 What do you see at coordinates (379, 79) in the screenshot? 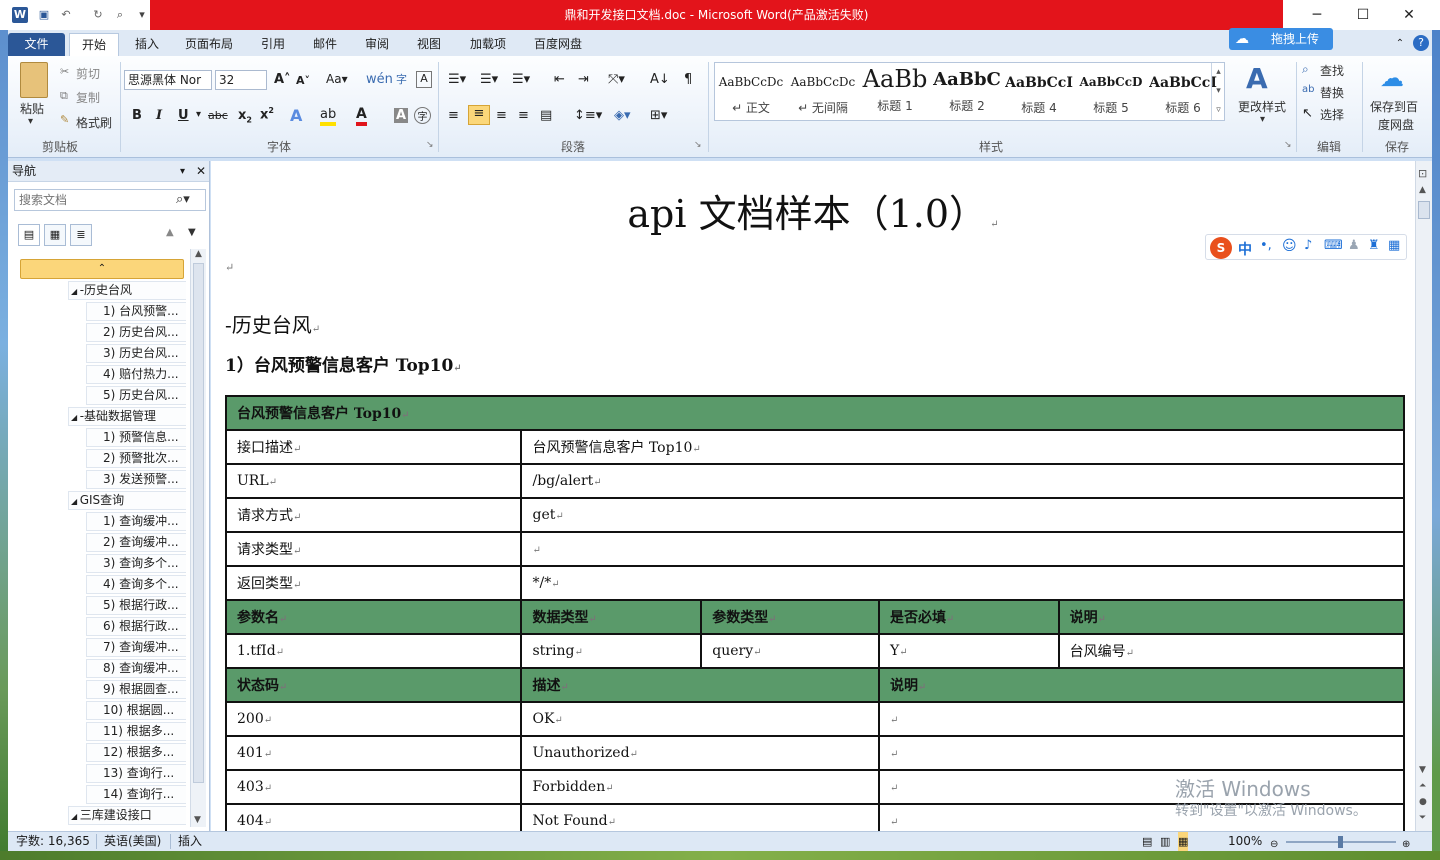
I see `phonetic-guide-icon: wén` at bounding box center [379, 79].